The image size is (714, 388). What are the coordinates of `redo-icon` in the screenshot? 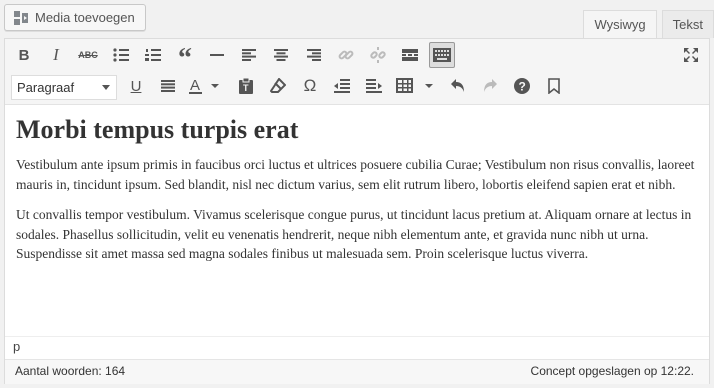 It's located at (490, 86).